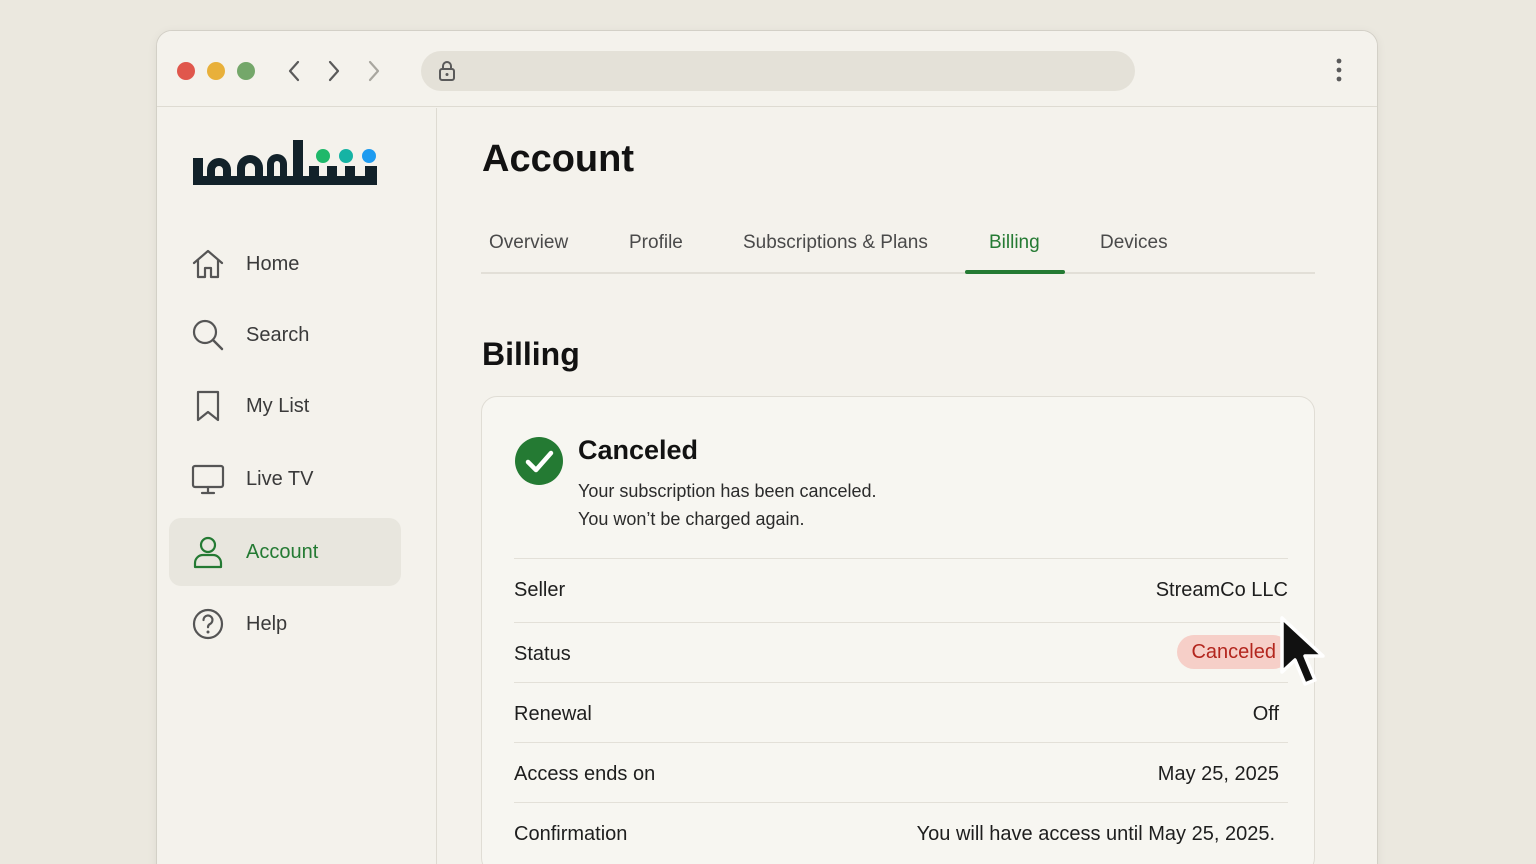 This screenshot has width=1536, height=864. Describe the element at coordinates (902, 652) in the screenshot. I see `table-row: Status Canceled` at that location.